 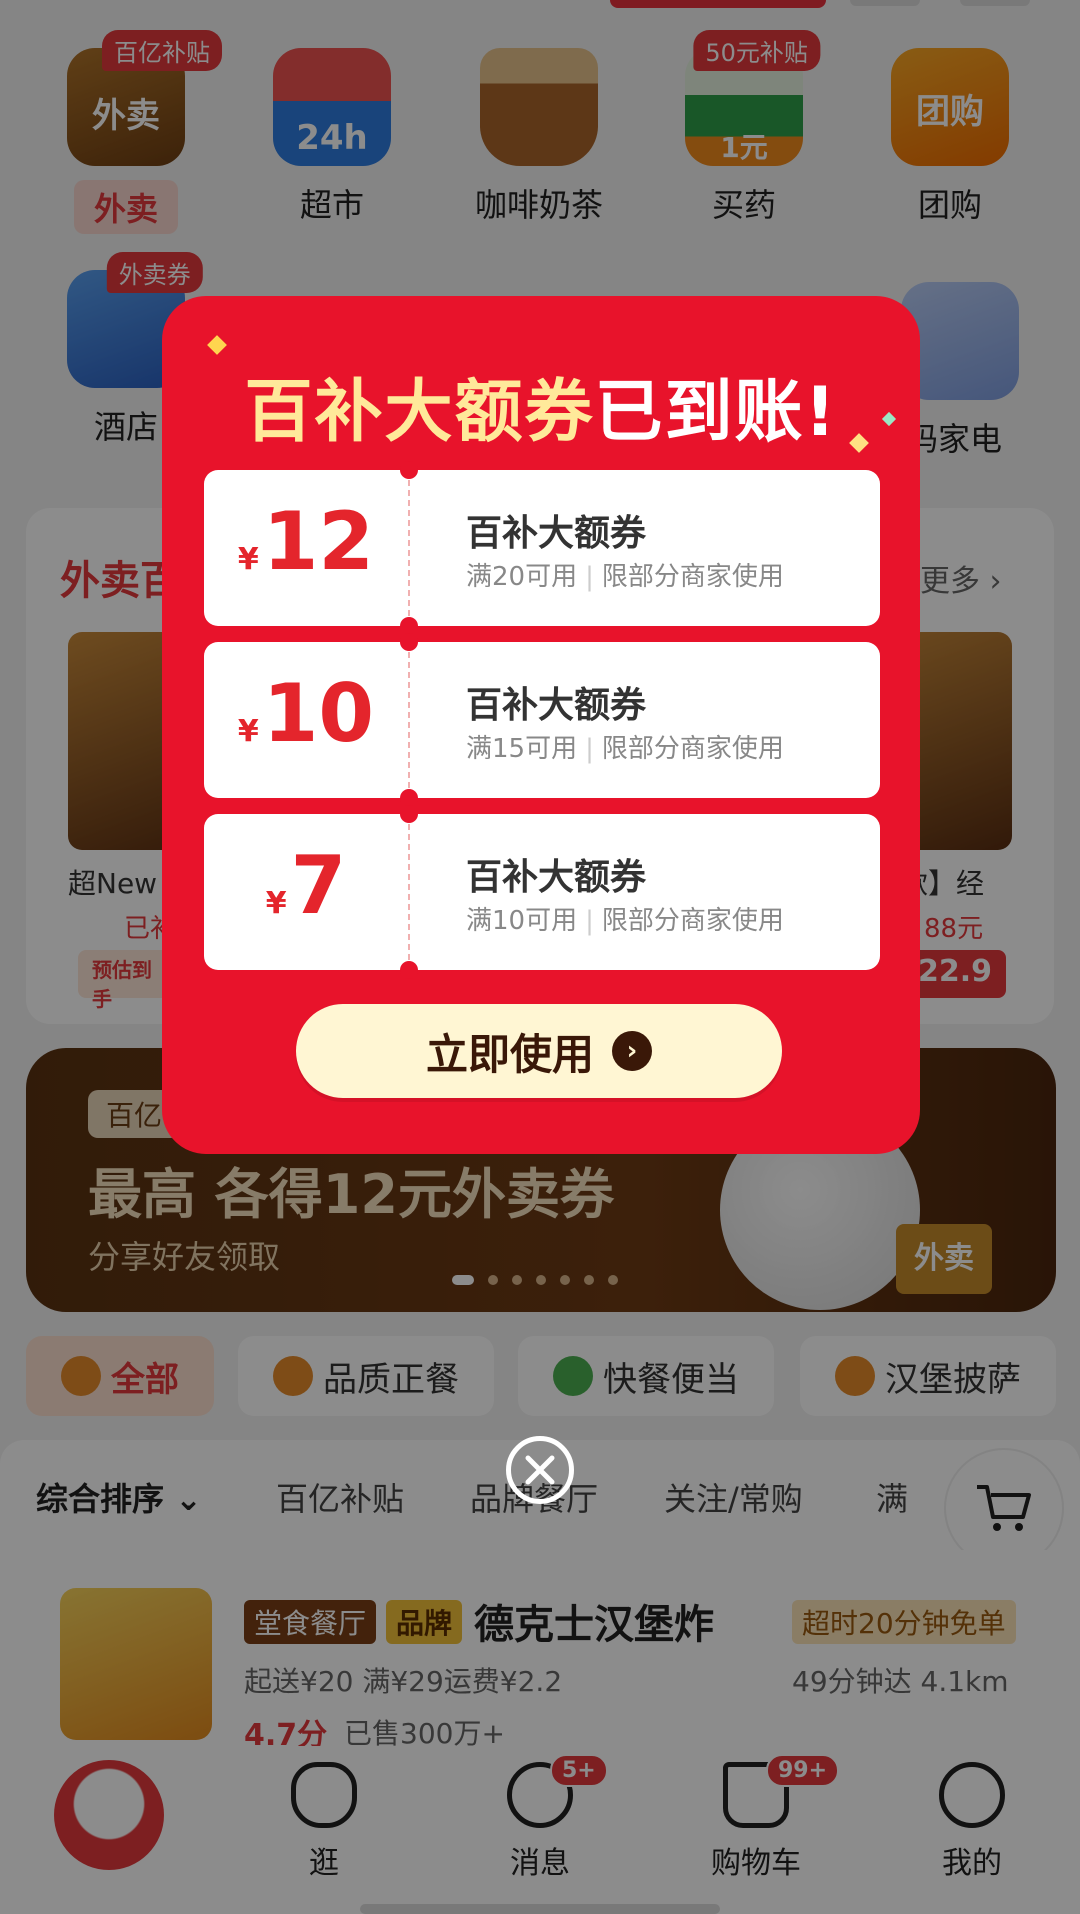 What do you see at coordinates (539, 1051) in the screenshot?
I see `use-now-button: 立即使用 ›` at bounding box center [539, 1051].